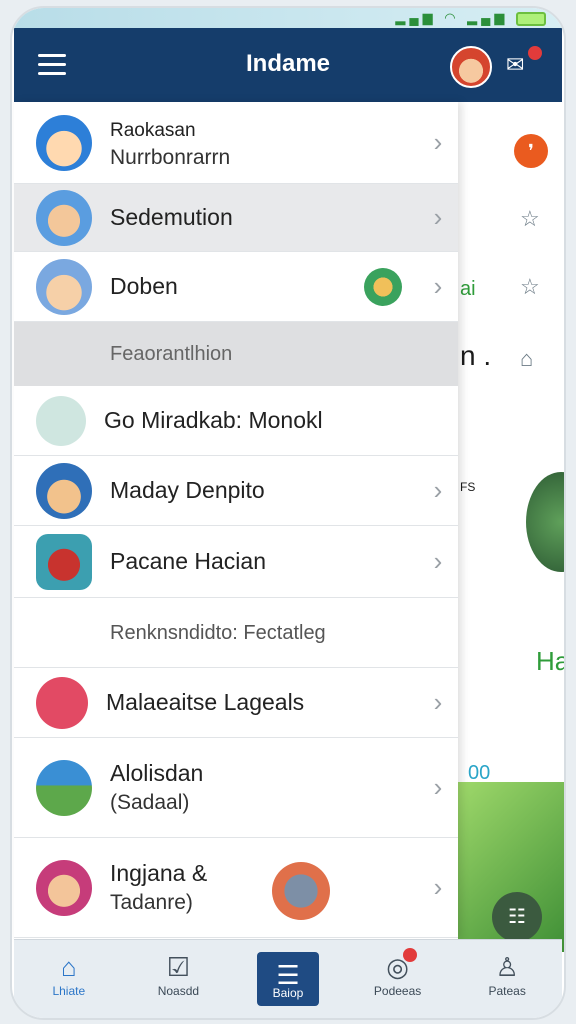  I want to click on status-icons: ▂▄▆ ◠ ▂▄▆, so click(470, 18).